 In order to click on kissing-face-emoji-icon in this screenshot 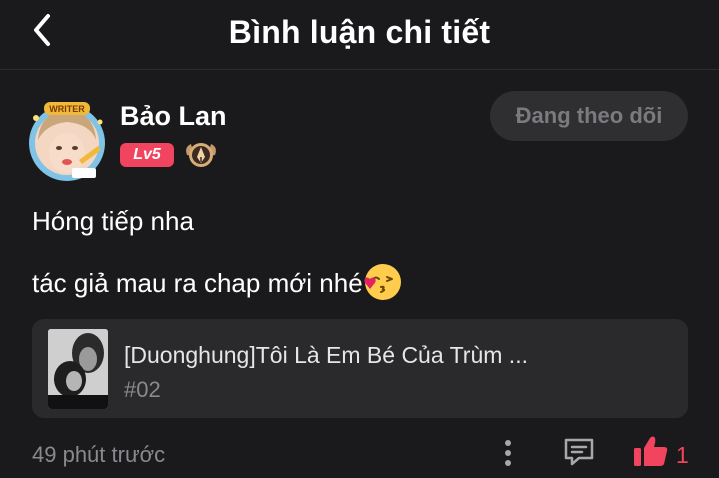, I will do `click(382, 282)`.